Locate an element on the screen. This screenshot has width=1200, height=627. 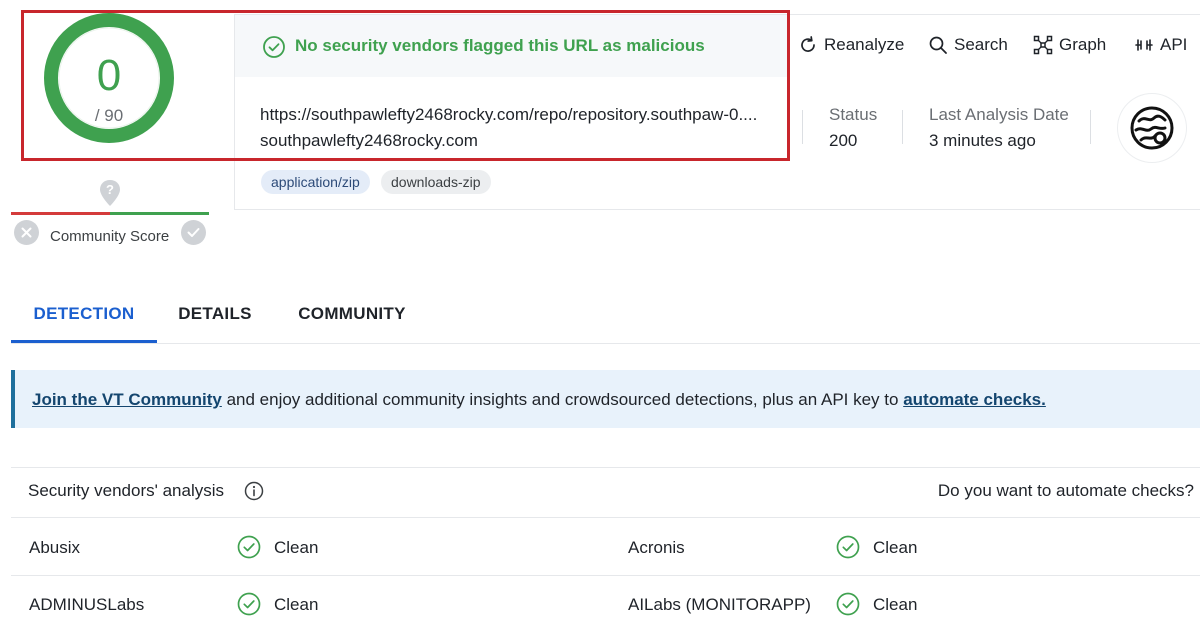
reanalyze-button: Reanalyze is located at coordinates (851, 45).